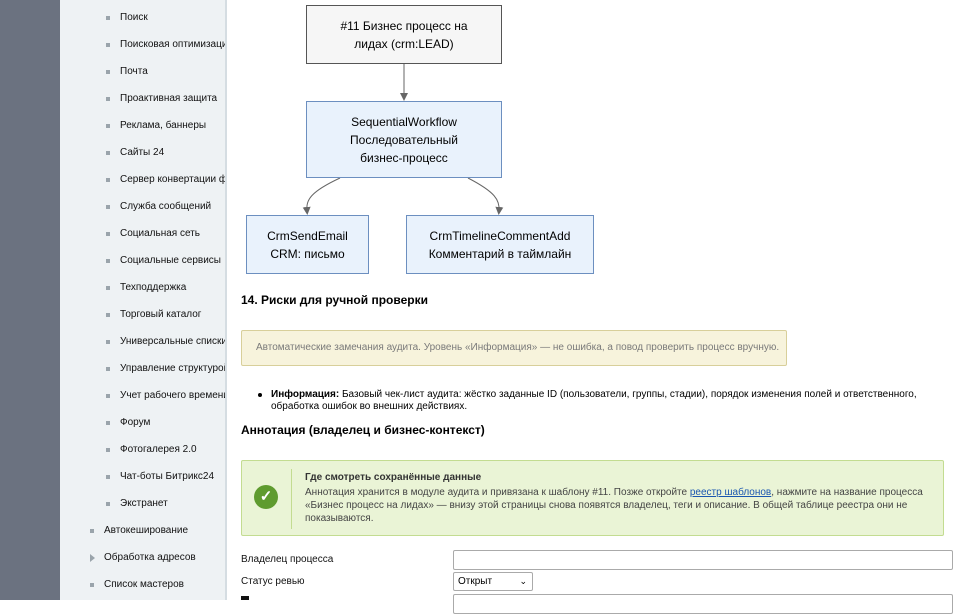  What do you see at coordinates (92, 558) in the screenshot?
I see `expand-arrow-icon` at bounding box center [92, 558].